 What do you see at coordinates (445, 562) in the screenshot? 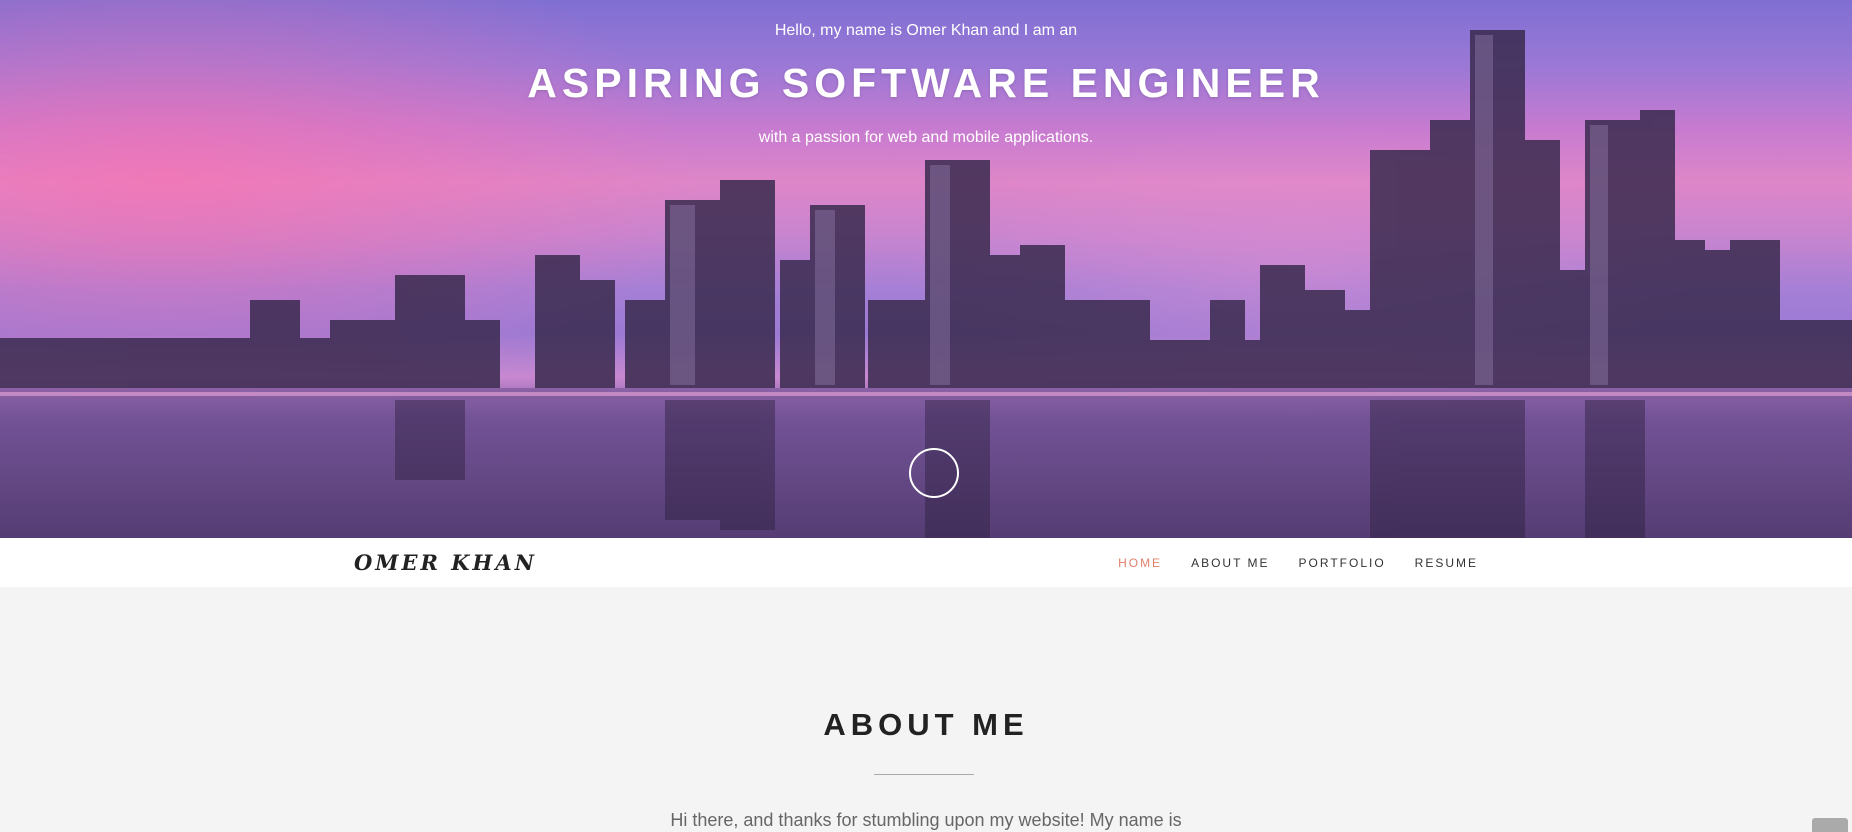
I see `brand-logo: OMER KHAN` at bounding box center [445, 562].